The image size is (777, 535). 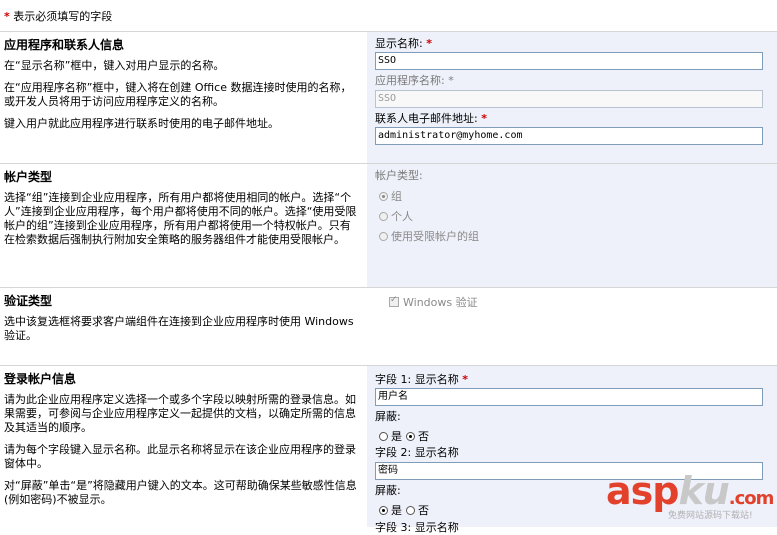 What do you see at coordinates (417, 452) in the screenshot?
I see `field2-label: 字段 2: 显示名称` at bounding box center [417, 452].